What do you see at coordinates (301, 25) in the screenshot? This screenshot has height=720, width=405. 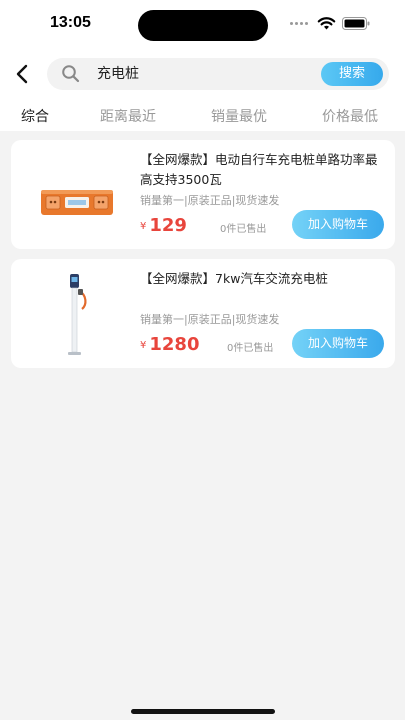 I see `signal-icon` at bounding box center [301, 25].